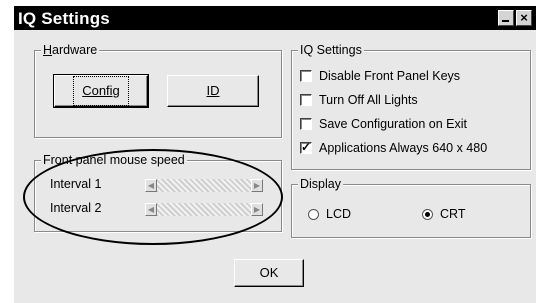 The height and width of the screenshot is (303, 536). What do you see at coordinates (390, 76) in the screenshot?
I see `disable-keys-label: Disable Front Panel Keys` at bounding box center [390, 76].